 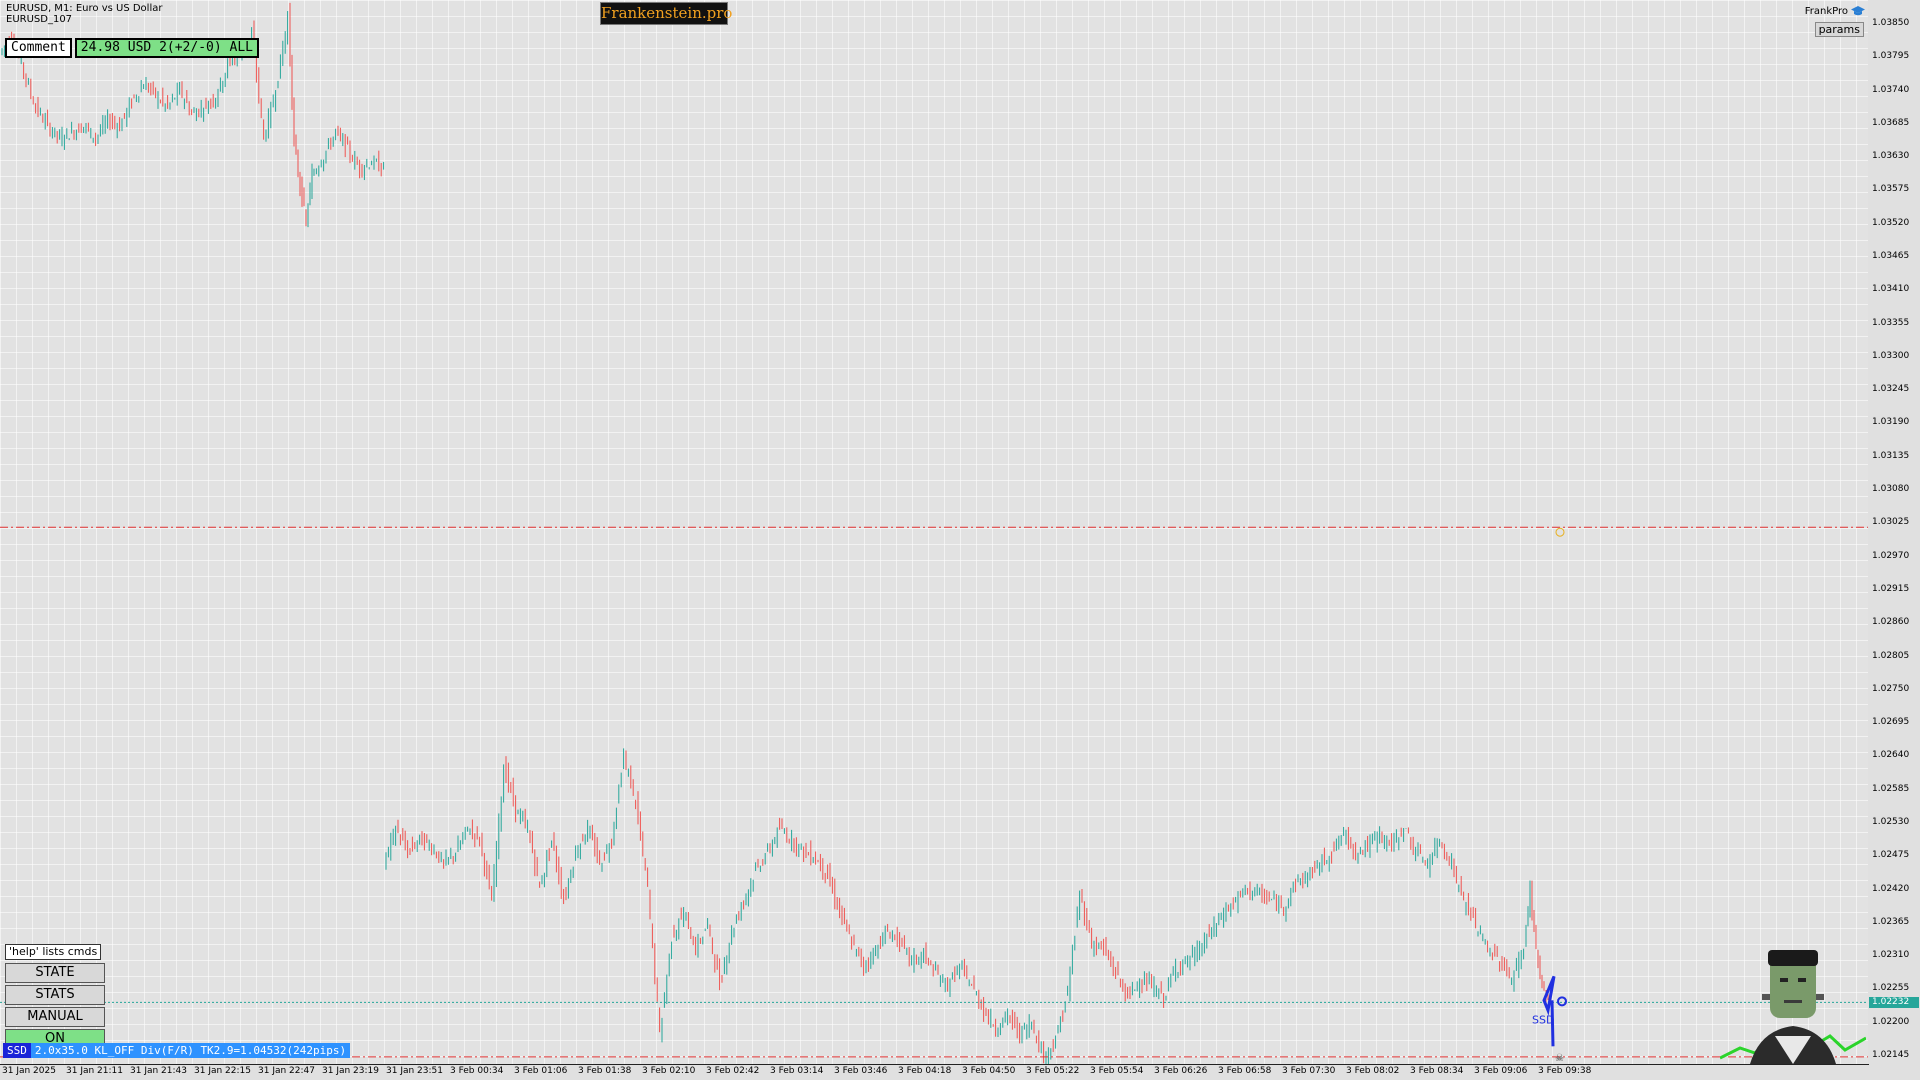 I want to click on price-tick: 1.02420, so click(x=1891, y=888).